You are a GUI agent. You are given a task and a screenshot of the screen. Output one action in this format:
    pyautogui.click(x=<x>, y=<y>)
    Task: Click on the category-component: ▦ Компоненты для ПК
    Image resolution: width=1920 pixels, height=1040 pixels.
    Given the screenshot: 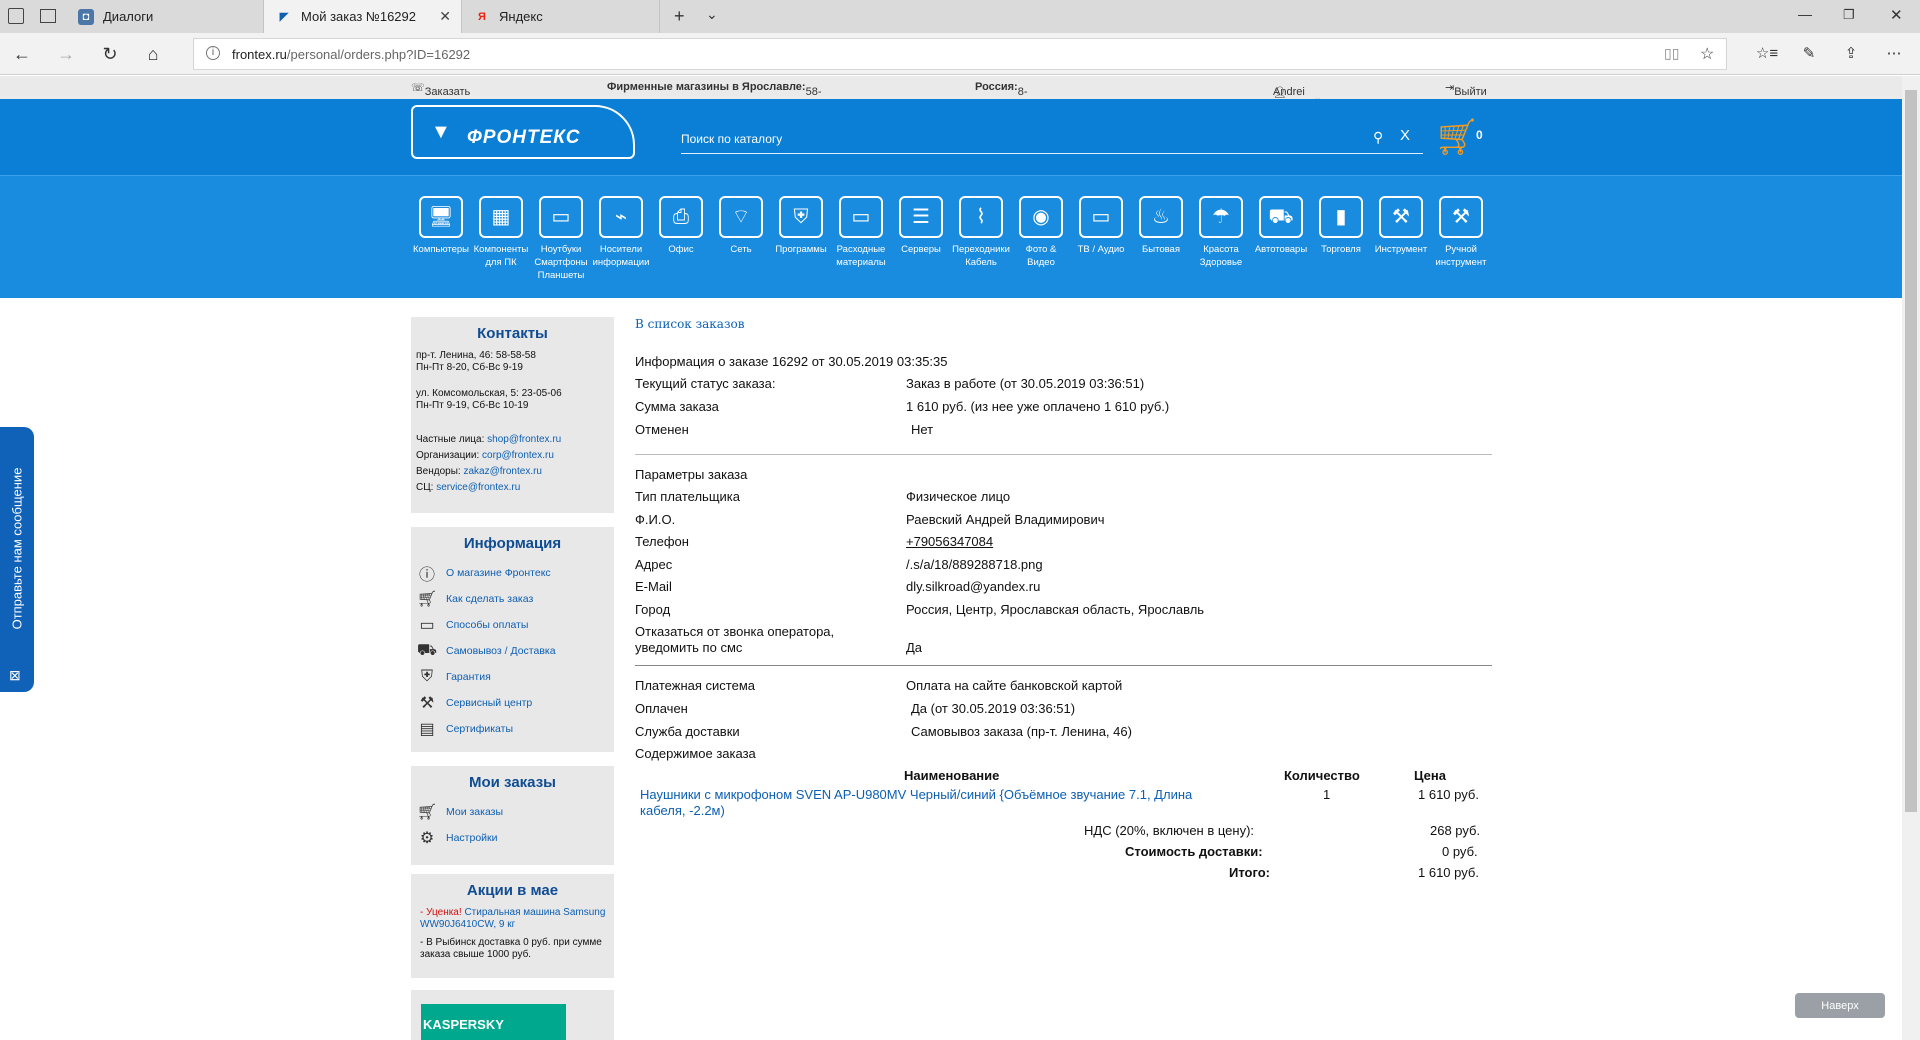 What is the action you would take?
    pyautogui.click(x=501, y=232)
    